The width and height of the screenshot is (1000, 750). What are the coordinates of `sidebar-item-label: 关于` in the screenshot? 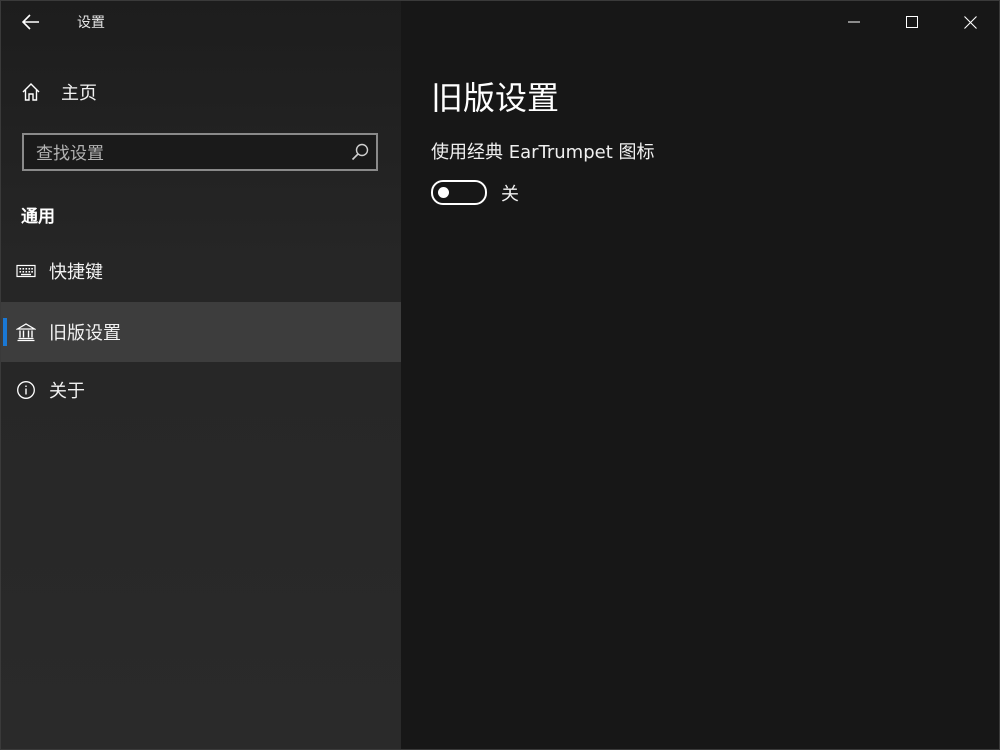 It's located at (67, 391).